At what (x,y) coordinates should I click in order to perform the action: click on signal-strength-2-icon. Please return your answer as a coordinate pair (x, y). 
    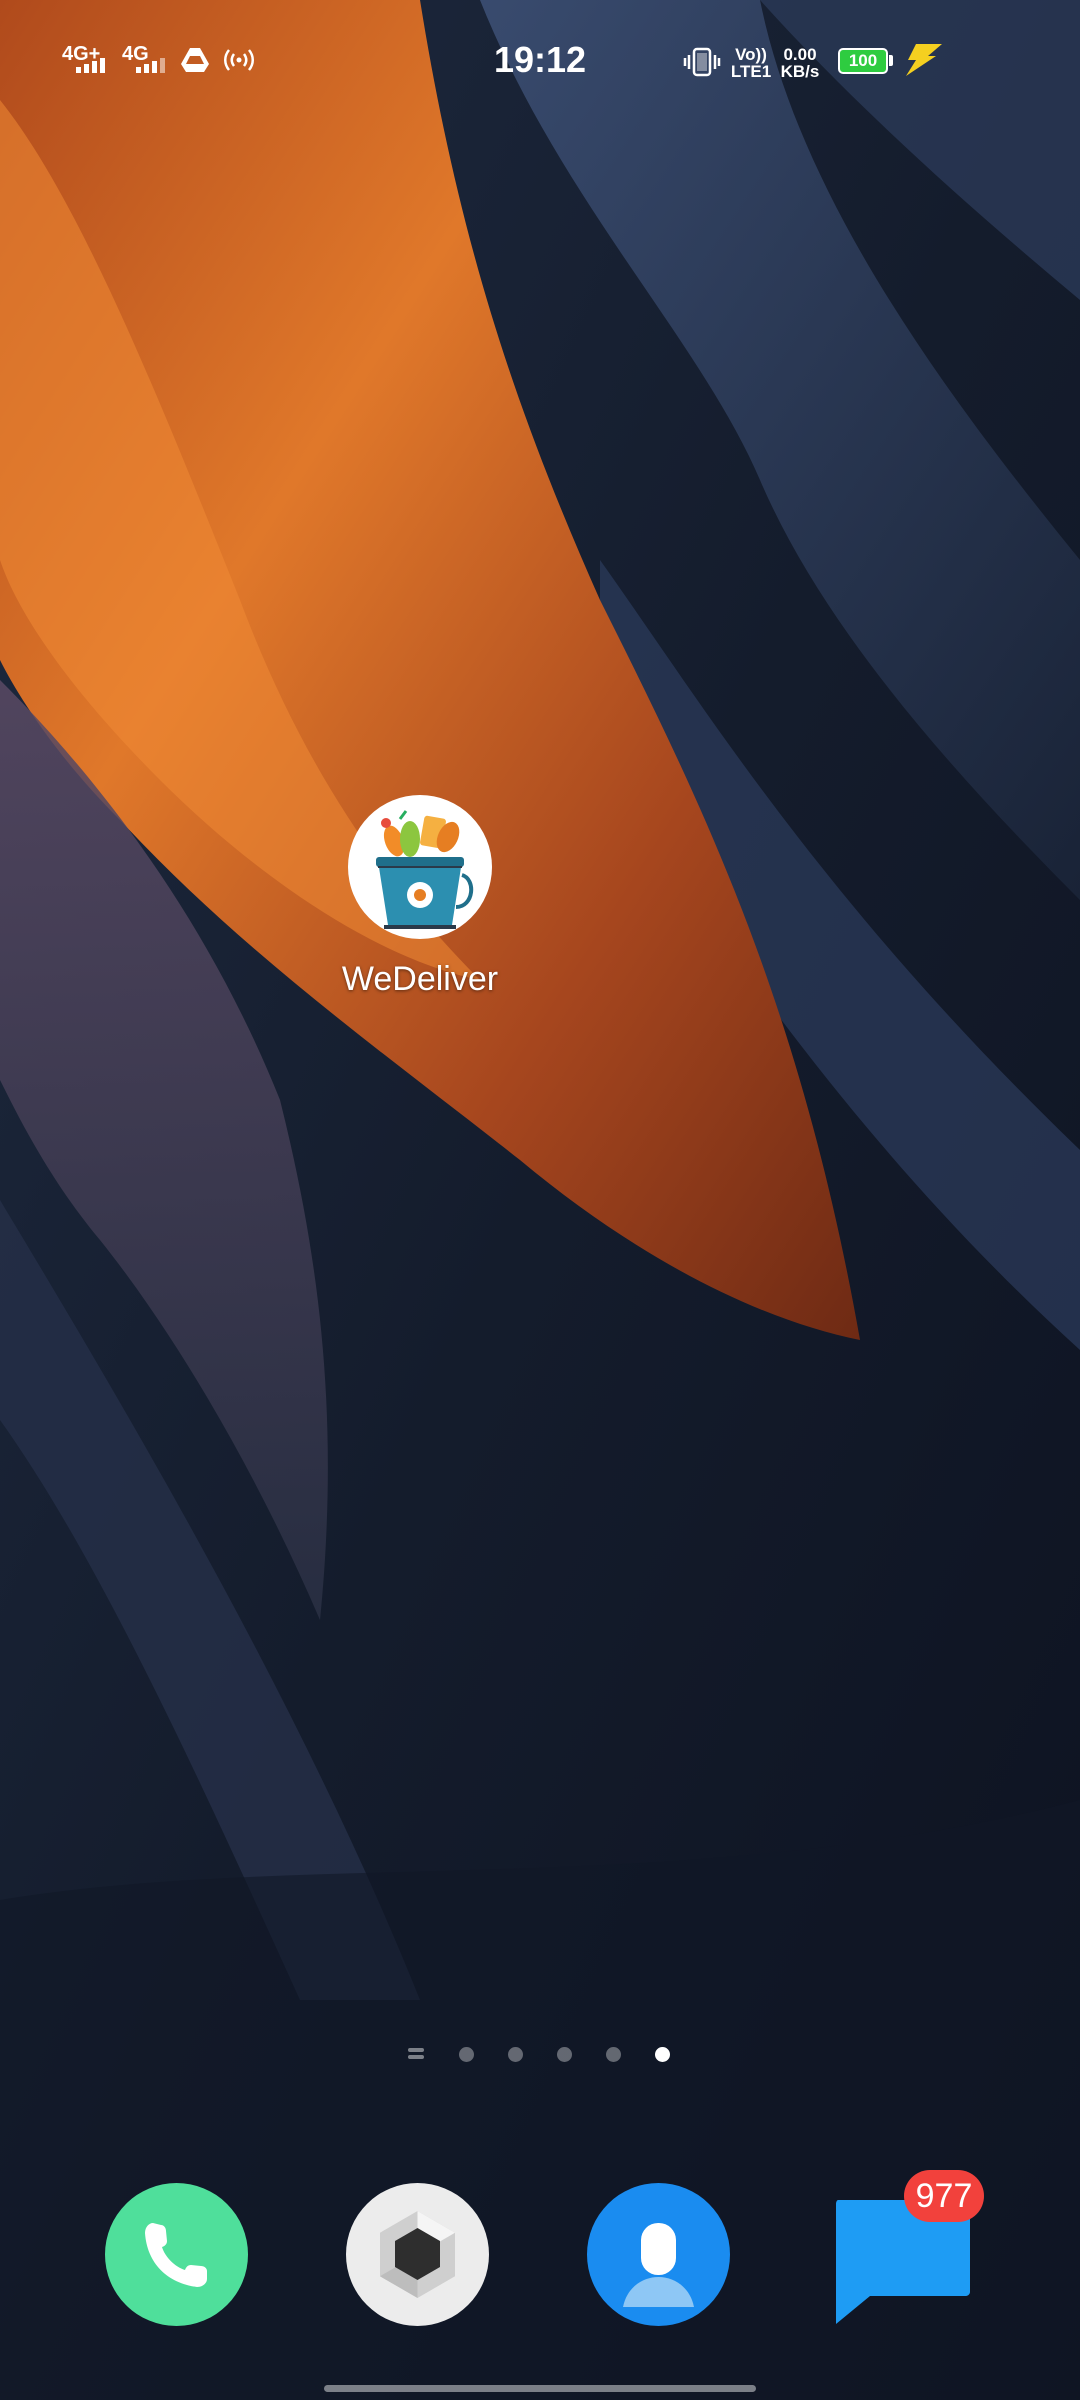
    Looking at the image, I should click on (150, 65).